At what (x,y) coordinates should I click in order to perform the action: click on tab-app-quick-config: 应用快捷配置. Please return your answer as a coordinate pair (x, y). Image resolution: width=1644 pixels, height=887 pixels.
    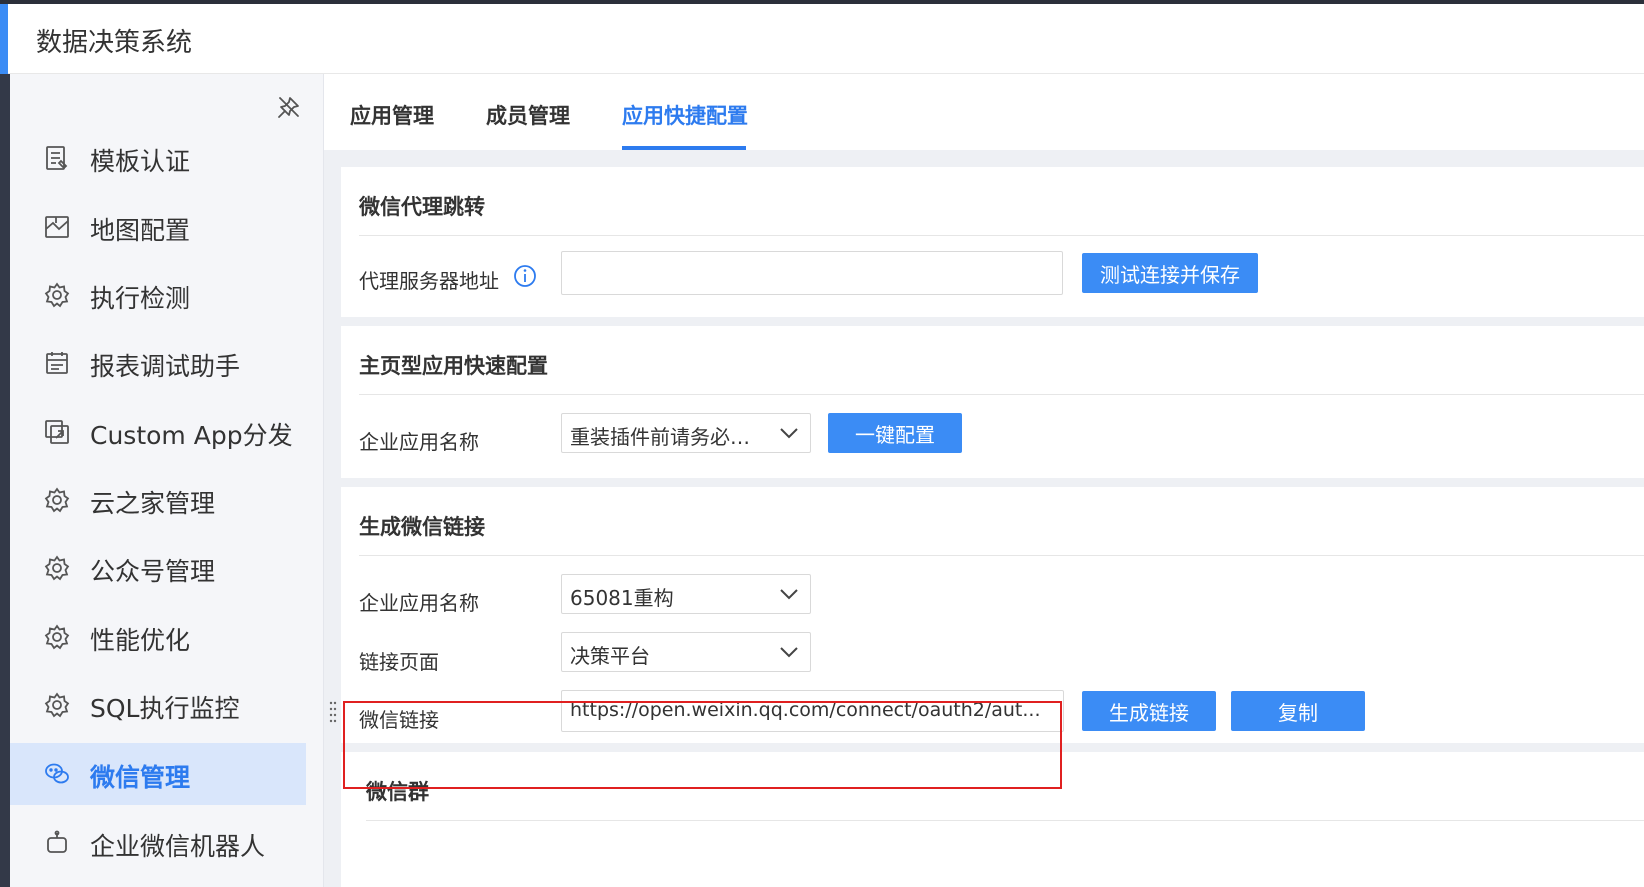
    Looking at the image, I should click on (685, 115).